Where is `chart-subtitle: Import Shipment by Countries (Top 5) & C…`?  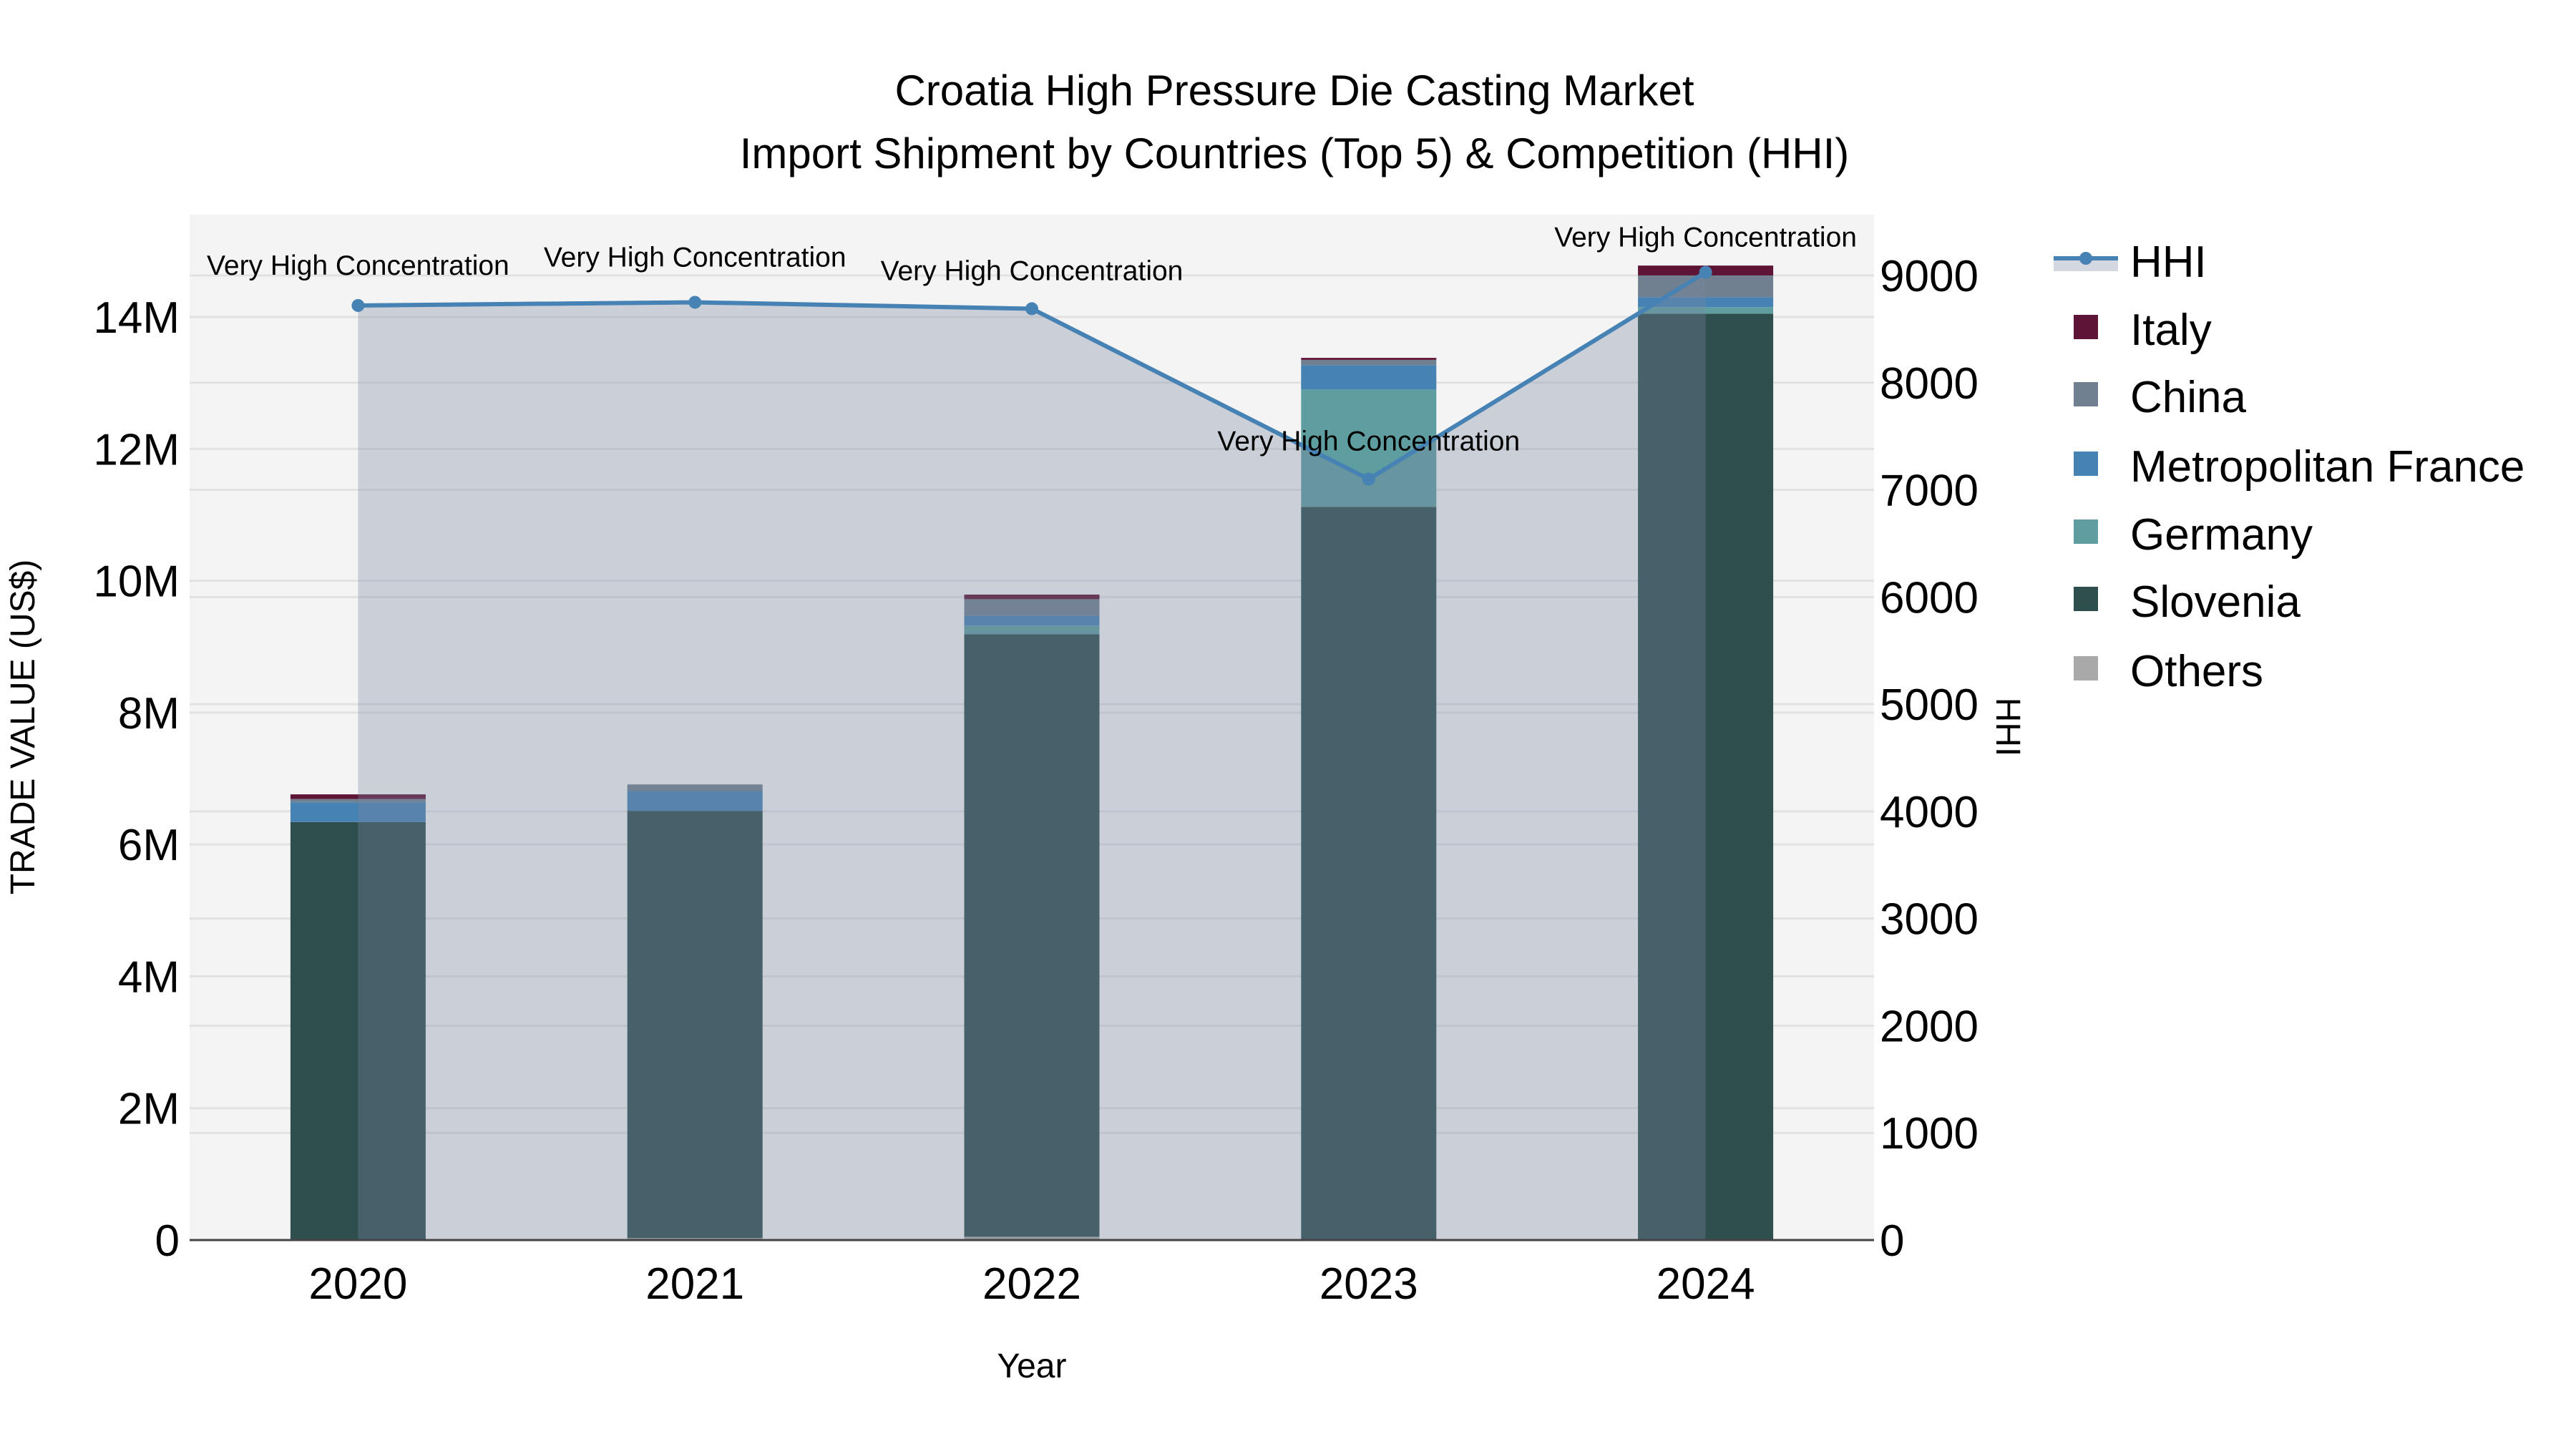
chart-subtitle: Import Shipment by Countries (Top 5) & C… is located at coordinates (1295, 153).